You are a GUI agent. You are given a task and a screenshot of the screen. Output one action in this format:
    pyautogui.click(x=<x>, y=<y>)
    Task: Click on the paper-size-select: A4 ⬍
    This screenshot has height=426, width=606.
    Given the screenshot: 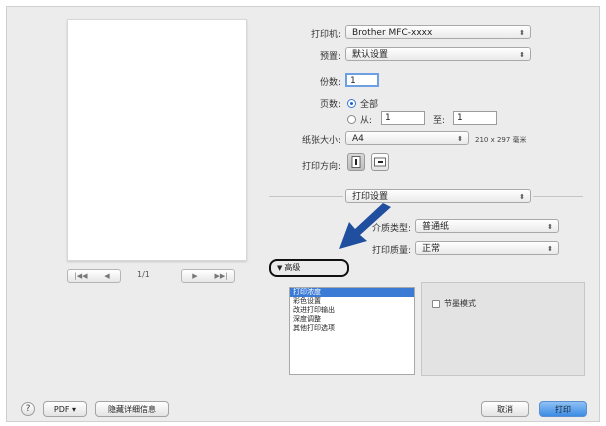 What is the action you would take?
    pyautogui.click(x=407, y=138)
    